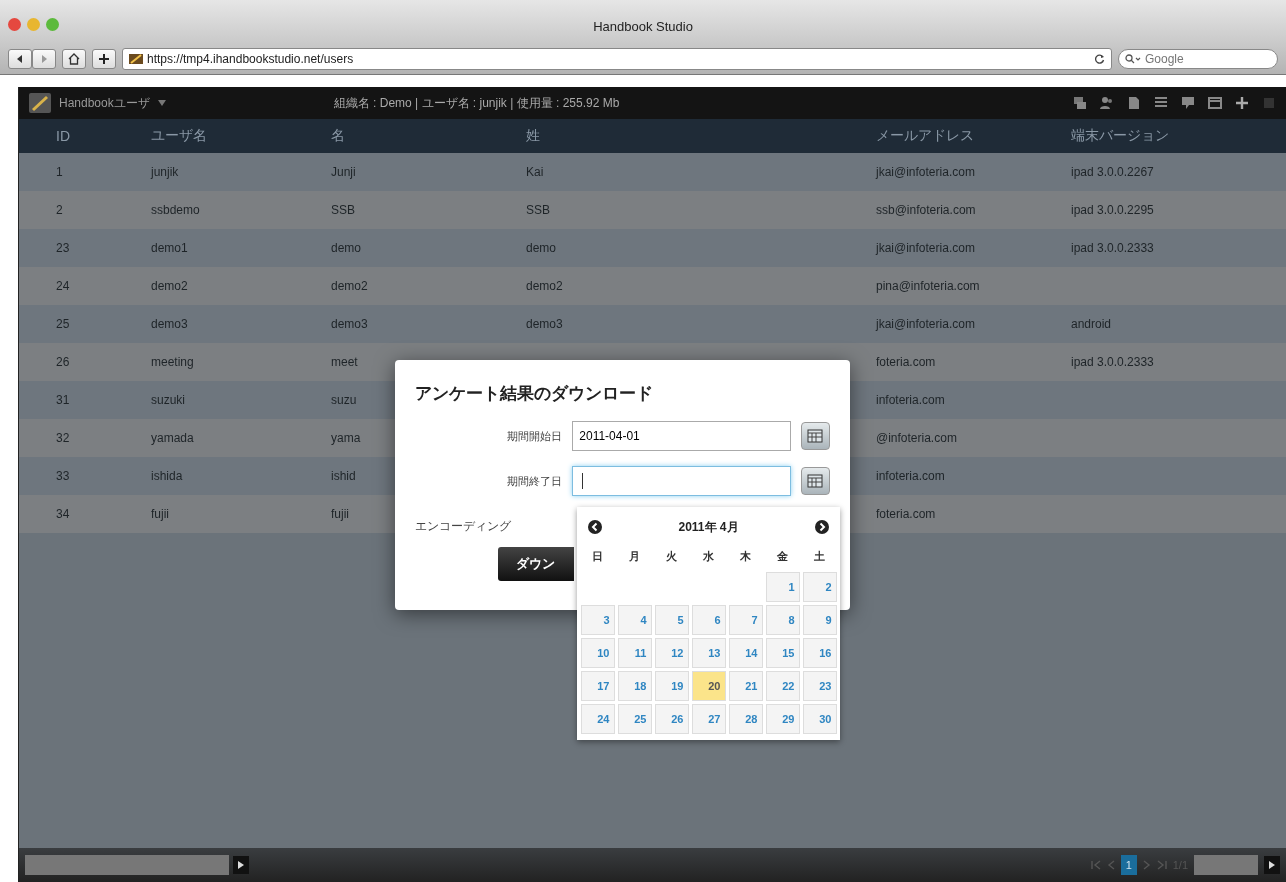 This screenshot has height=882, width=1286. Describe the element at coordinates (708, 527) in the screenshot. I see `month-title: 2011年 4月` at that location.